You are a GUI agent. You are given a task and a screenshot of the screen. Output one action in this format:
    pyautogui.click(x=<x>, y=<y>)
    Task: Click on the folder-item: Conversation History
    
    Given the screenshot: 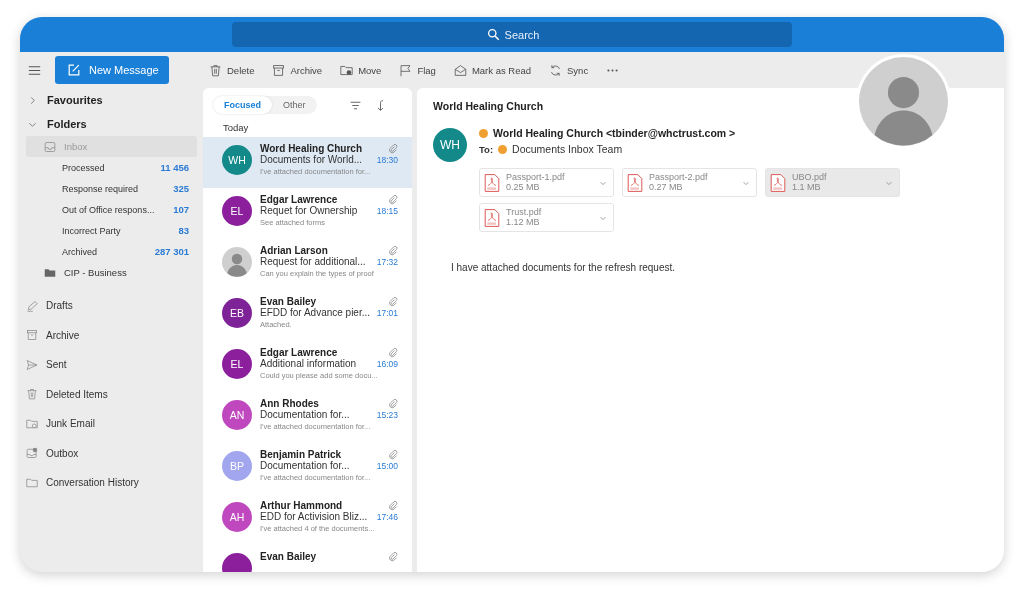 What is the action you would take?
    pyautogui.click(x=108, y=483)
    